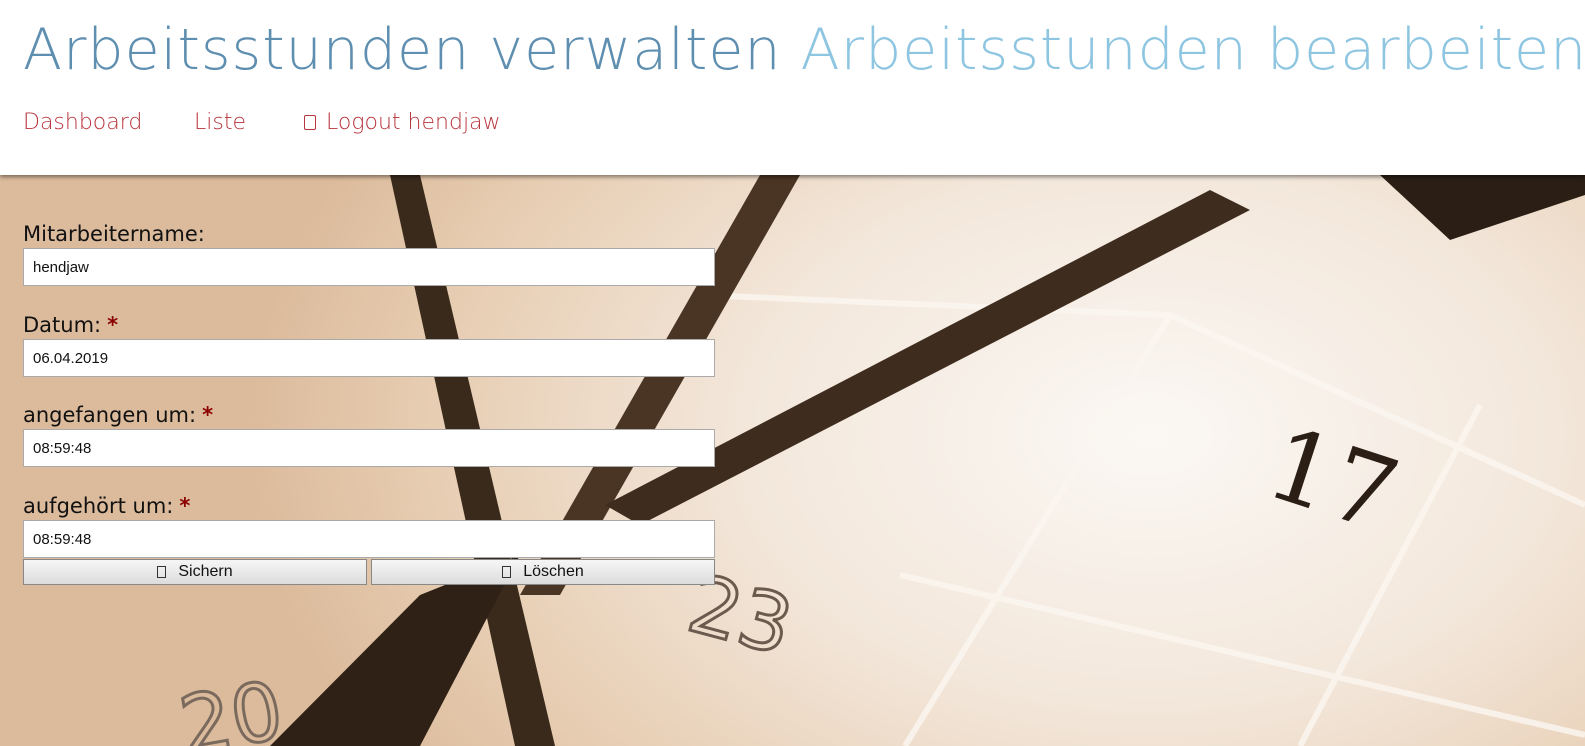  What do you see at coordinates (507, 572) in the screenshot?
I see `delete-icon` at bounding box center [507, 572].